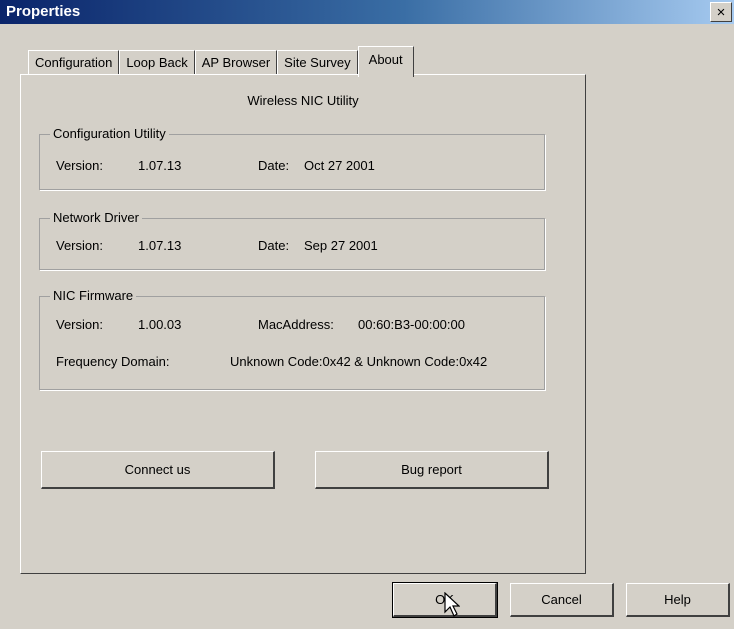 The height and width of the screenshot is (629, 734). What do you see at coordinates (79, 324) in the screenshot?
I see `firmware-version-label: Version:` at bounding box center [79, 324].